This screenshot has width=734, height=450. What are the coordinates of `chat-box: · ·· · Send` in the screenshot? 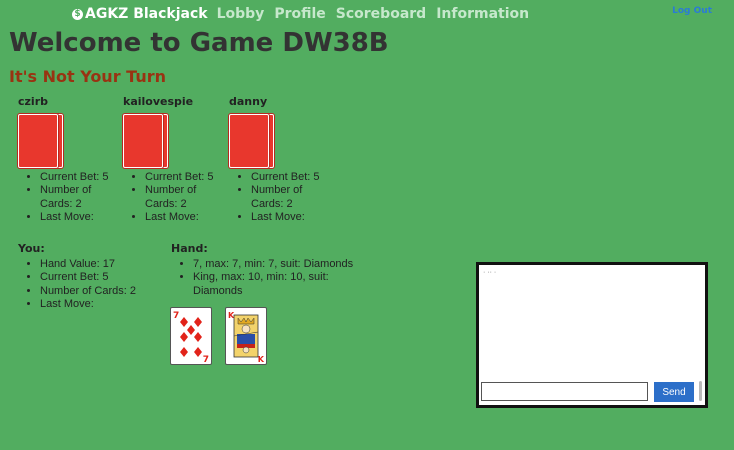 It's located at (592, 335).